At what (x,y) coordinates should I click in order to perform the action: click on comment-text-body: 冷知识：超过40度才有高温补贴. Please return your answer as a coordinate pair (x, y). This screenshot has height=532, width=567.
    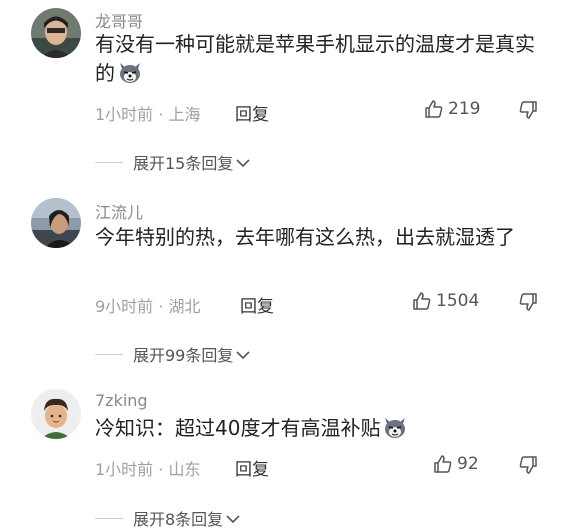
    Looking at the image, I should click on (238, 428).